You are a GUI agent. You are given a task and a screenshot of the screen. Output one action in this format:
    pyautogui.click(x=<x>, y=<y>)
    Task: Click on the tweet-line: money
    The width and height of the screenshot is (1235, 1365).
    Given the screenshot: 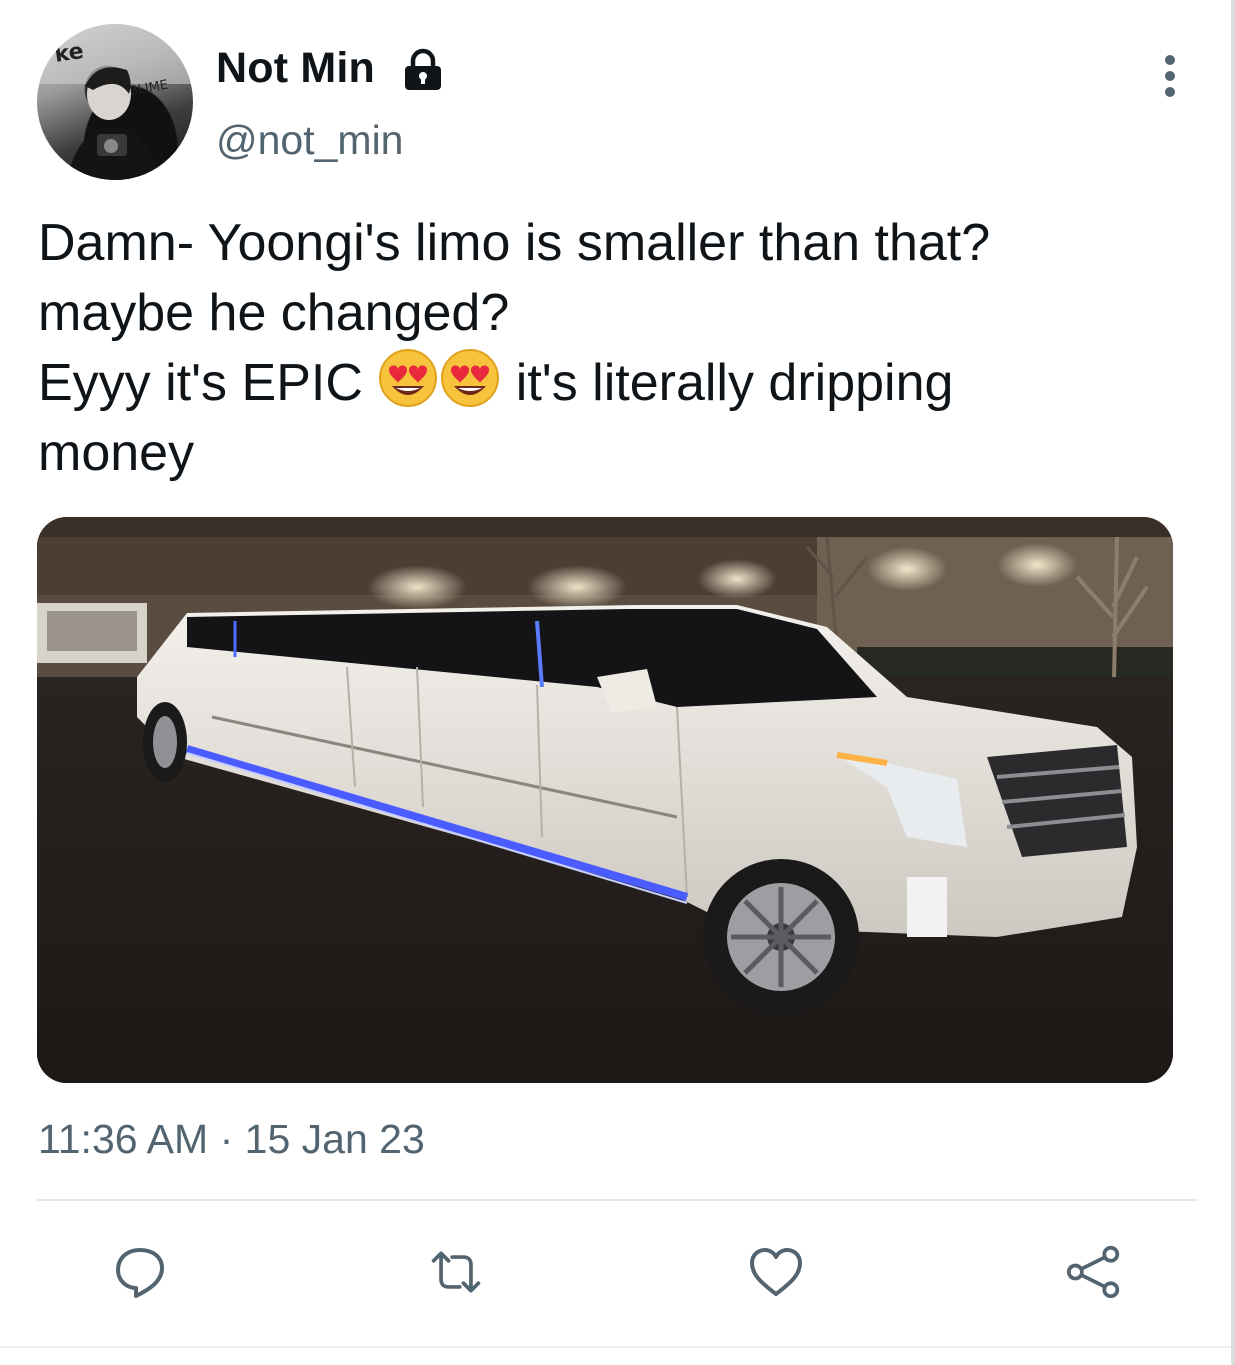 What is the action you would take?
    pyautogui.click(x=116, y=453)
    